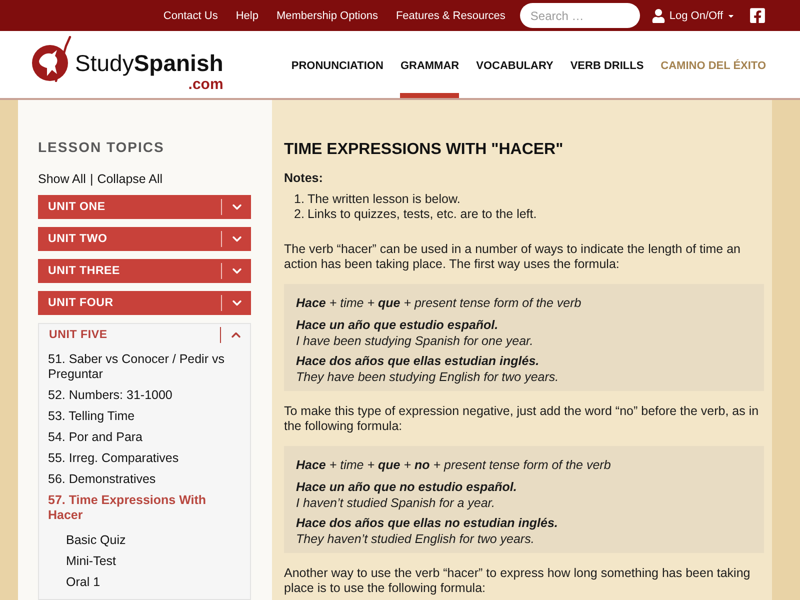 This screenshot has height=600, width=800. Describe the element at coordinates (149, 63) in the screenshot. I see `logo-text: StudySpanish` at that location.